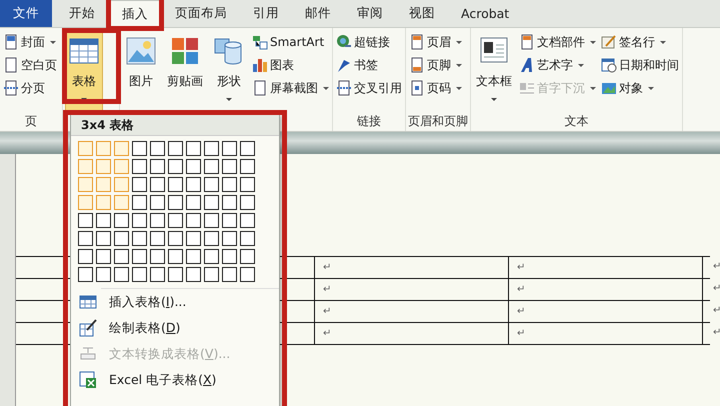  What do you see at coordinates (557, 42) in the screenshot?
I see `ribbon-button: 文档部件` at bounding box center [557, 42].